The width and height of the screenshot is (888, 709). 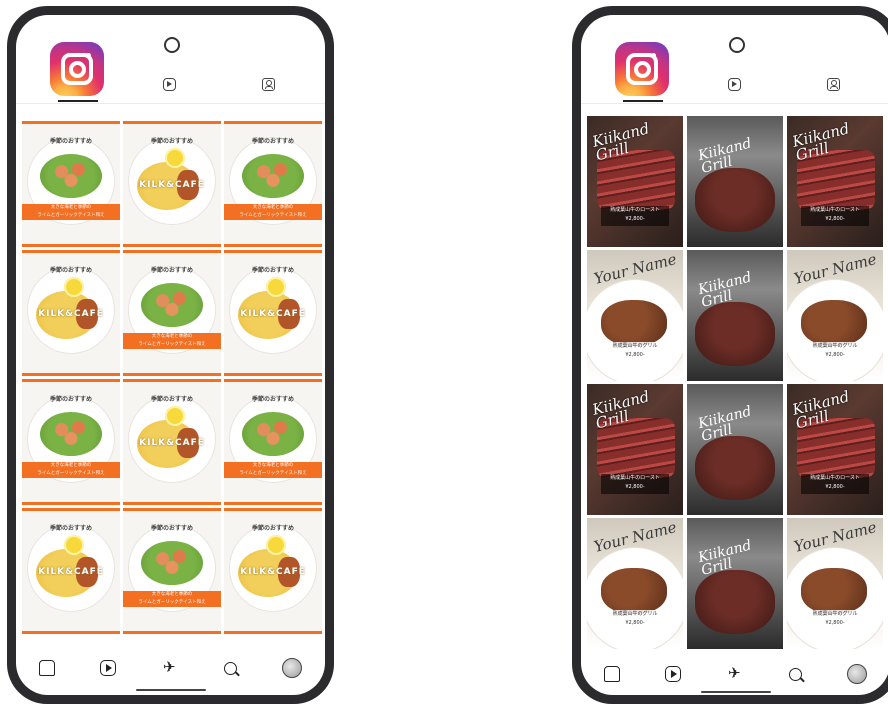 I want to click on grilled-meat-image, so click(x=834, y=591).